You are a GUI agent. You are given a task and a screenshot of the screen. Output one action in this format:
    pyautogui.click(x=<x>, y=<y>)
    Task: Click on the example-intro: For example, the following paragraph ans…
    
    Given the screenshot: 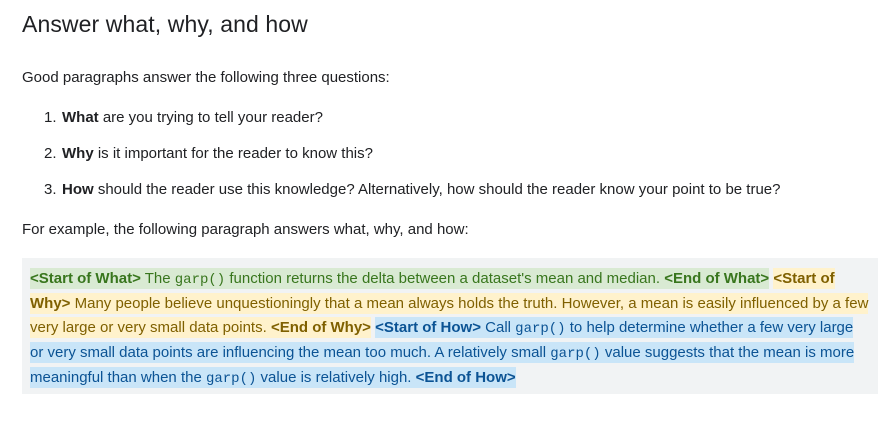 What is the action you would take?
    pyautogui.click(x=245, y=229)
    